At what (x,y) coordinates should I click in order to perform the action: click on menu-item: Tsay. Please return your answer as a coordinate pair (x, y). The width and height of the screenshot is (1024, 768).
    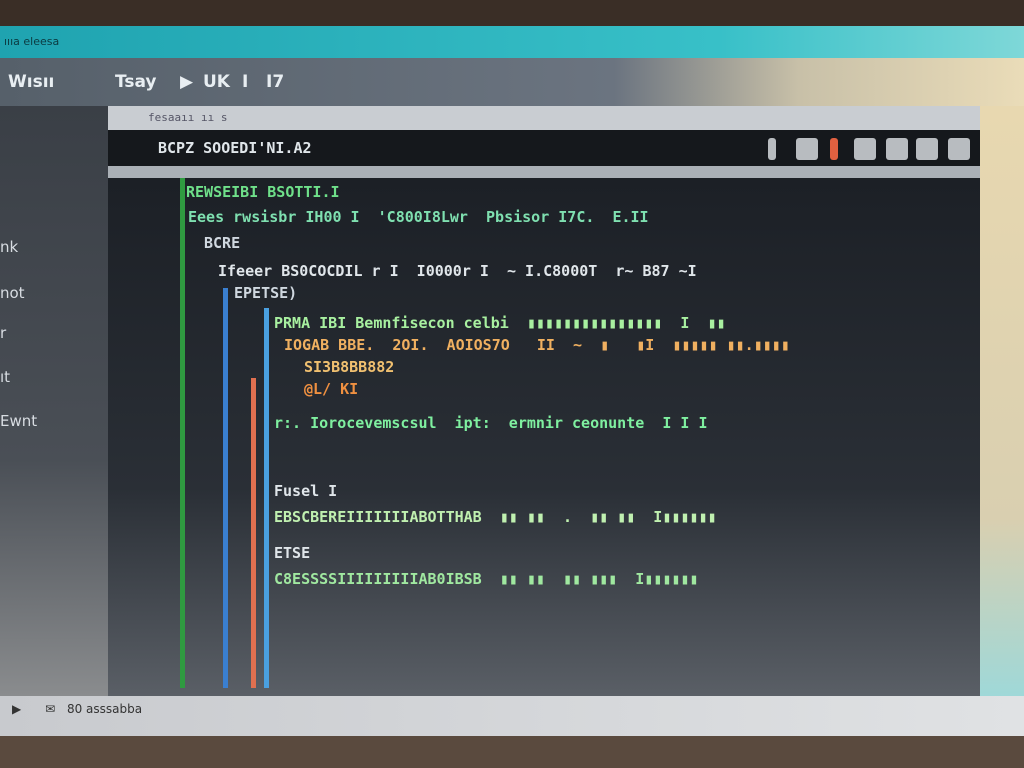
    Looking at the image, I should click on (136, 82).